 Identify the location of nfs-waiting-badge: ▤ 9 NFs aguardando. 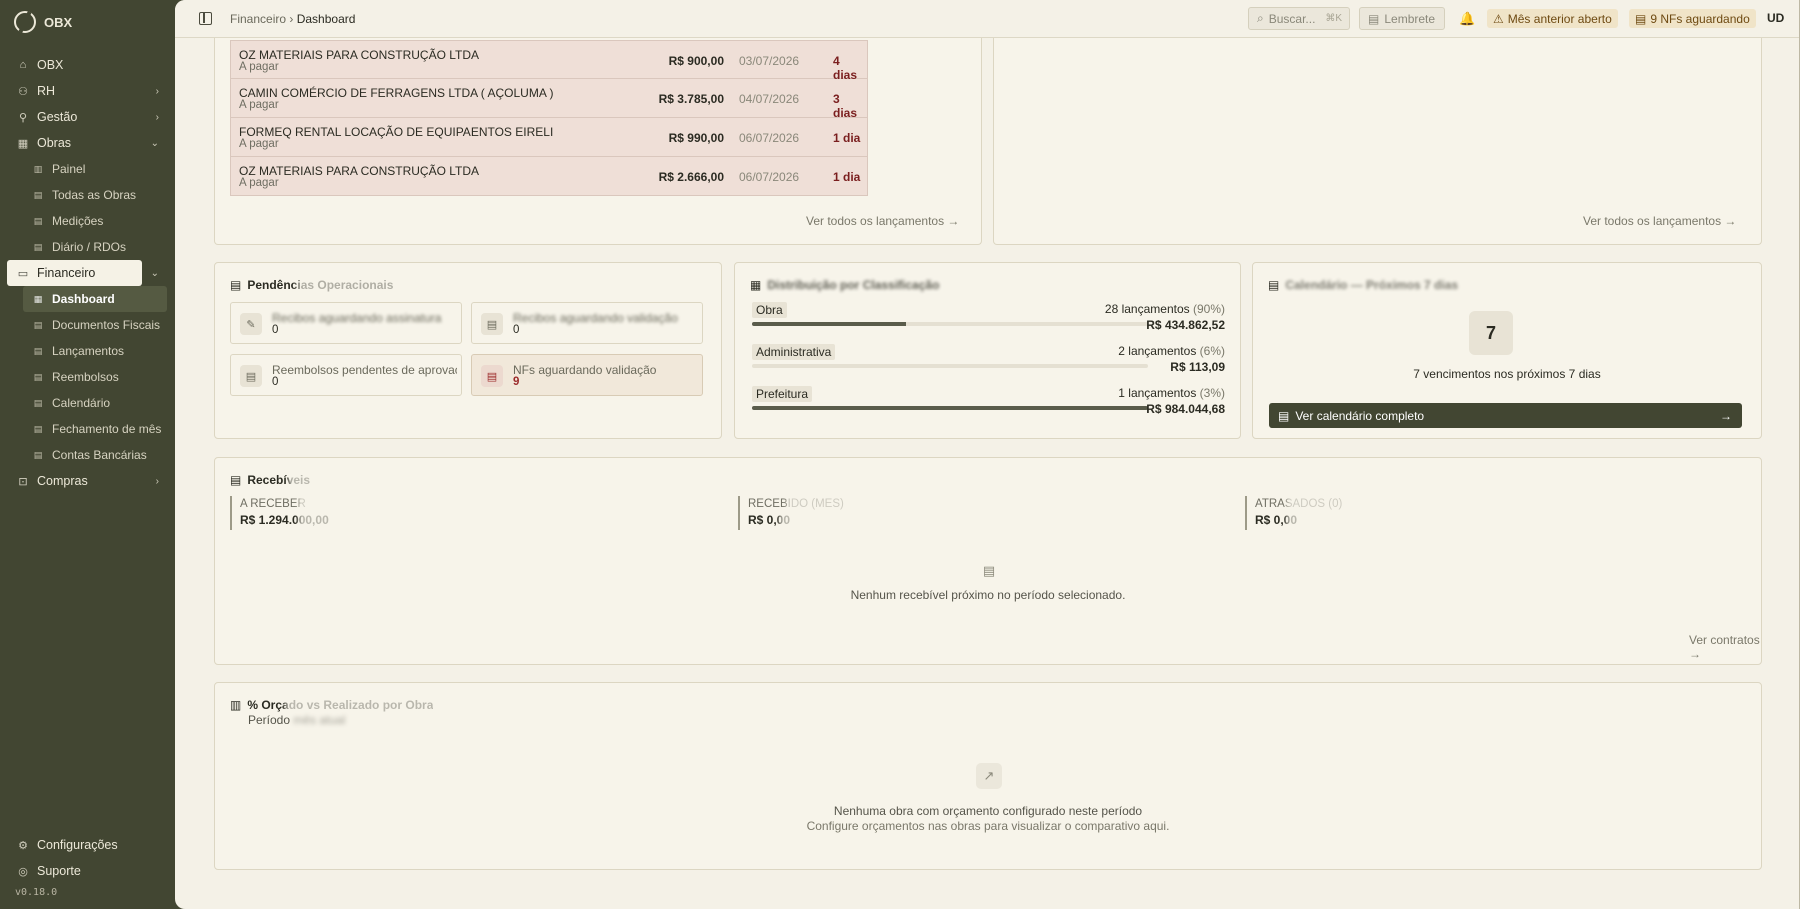
(1692, 18).